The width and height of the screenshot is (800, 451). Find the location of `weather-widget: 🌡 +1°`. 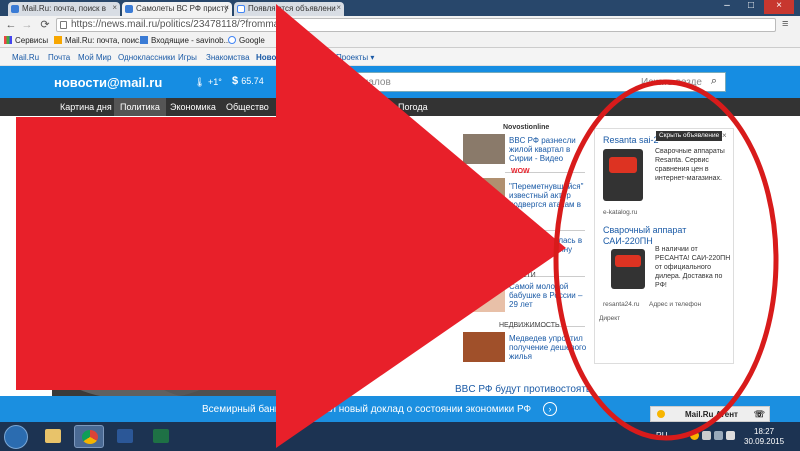

weather-widget: 🌡 +1° is located at coordinates (208, 82).